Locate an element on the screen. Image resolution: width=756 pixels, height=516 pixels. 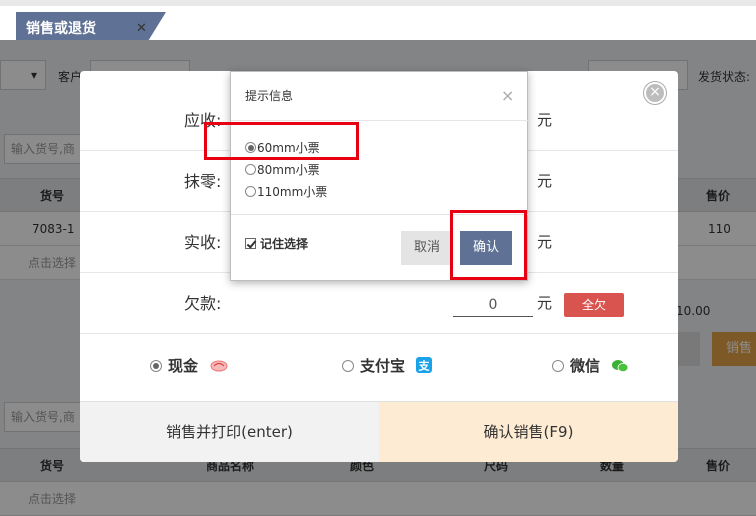
highlight-box-60mm is located at coordinates (281, 141).